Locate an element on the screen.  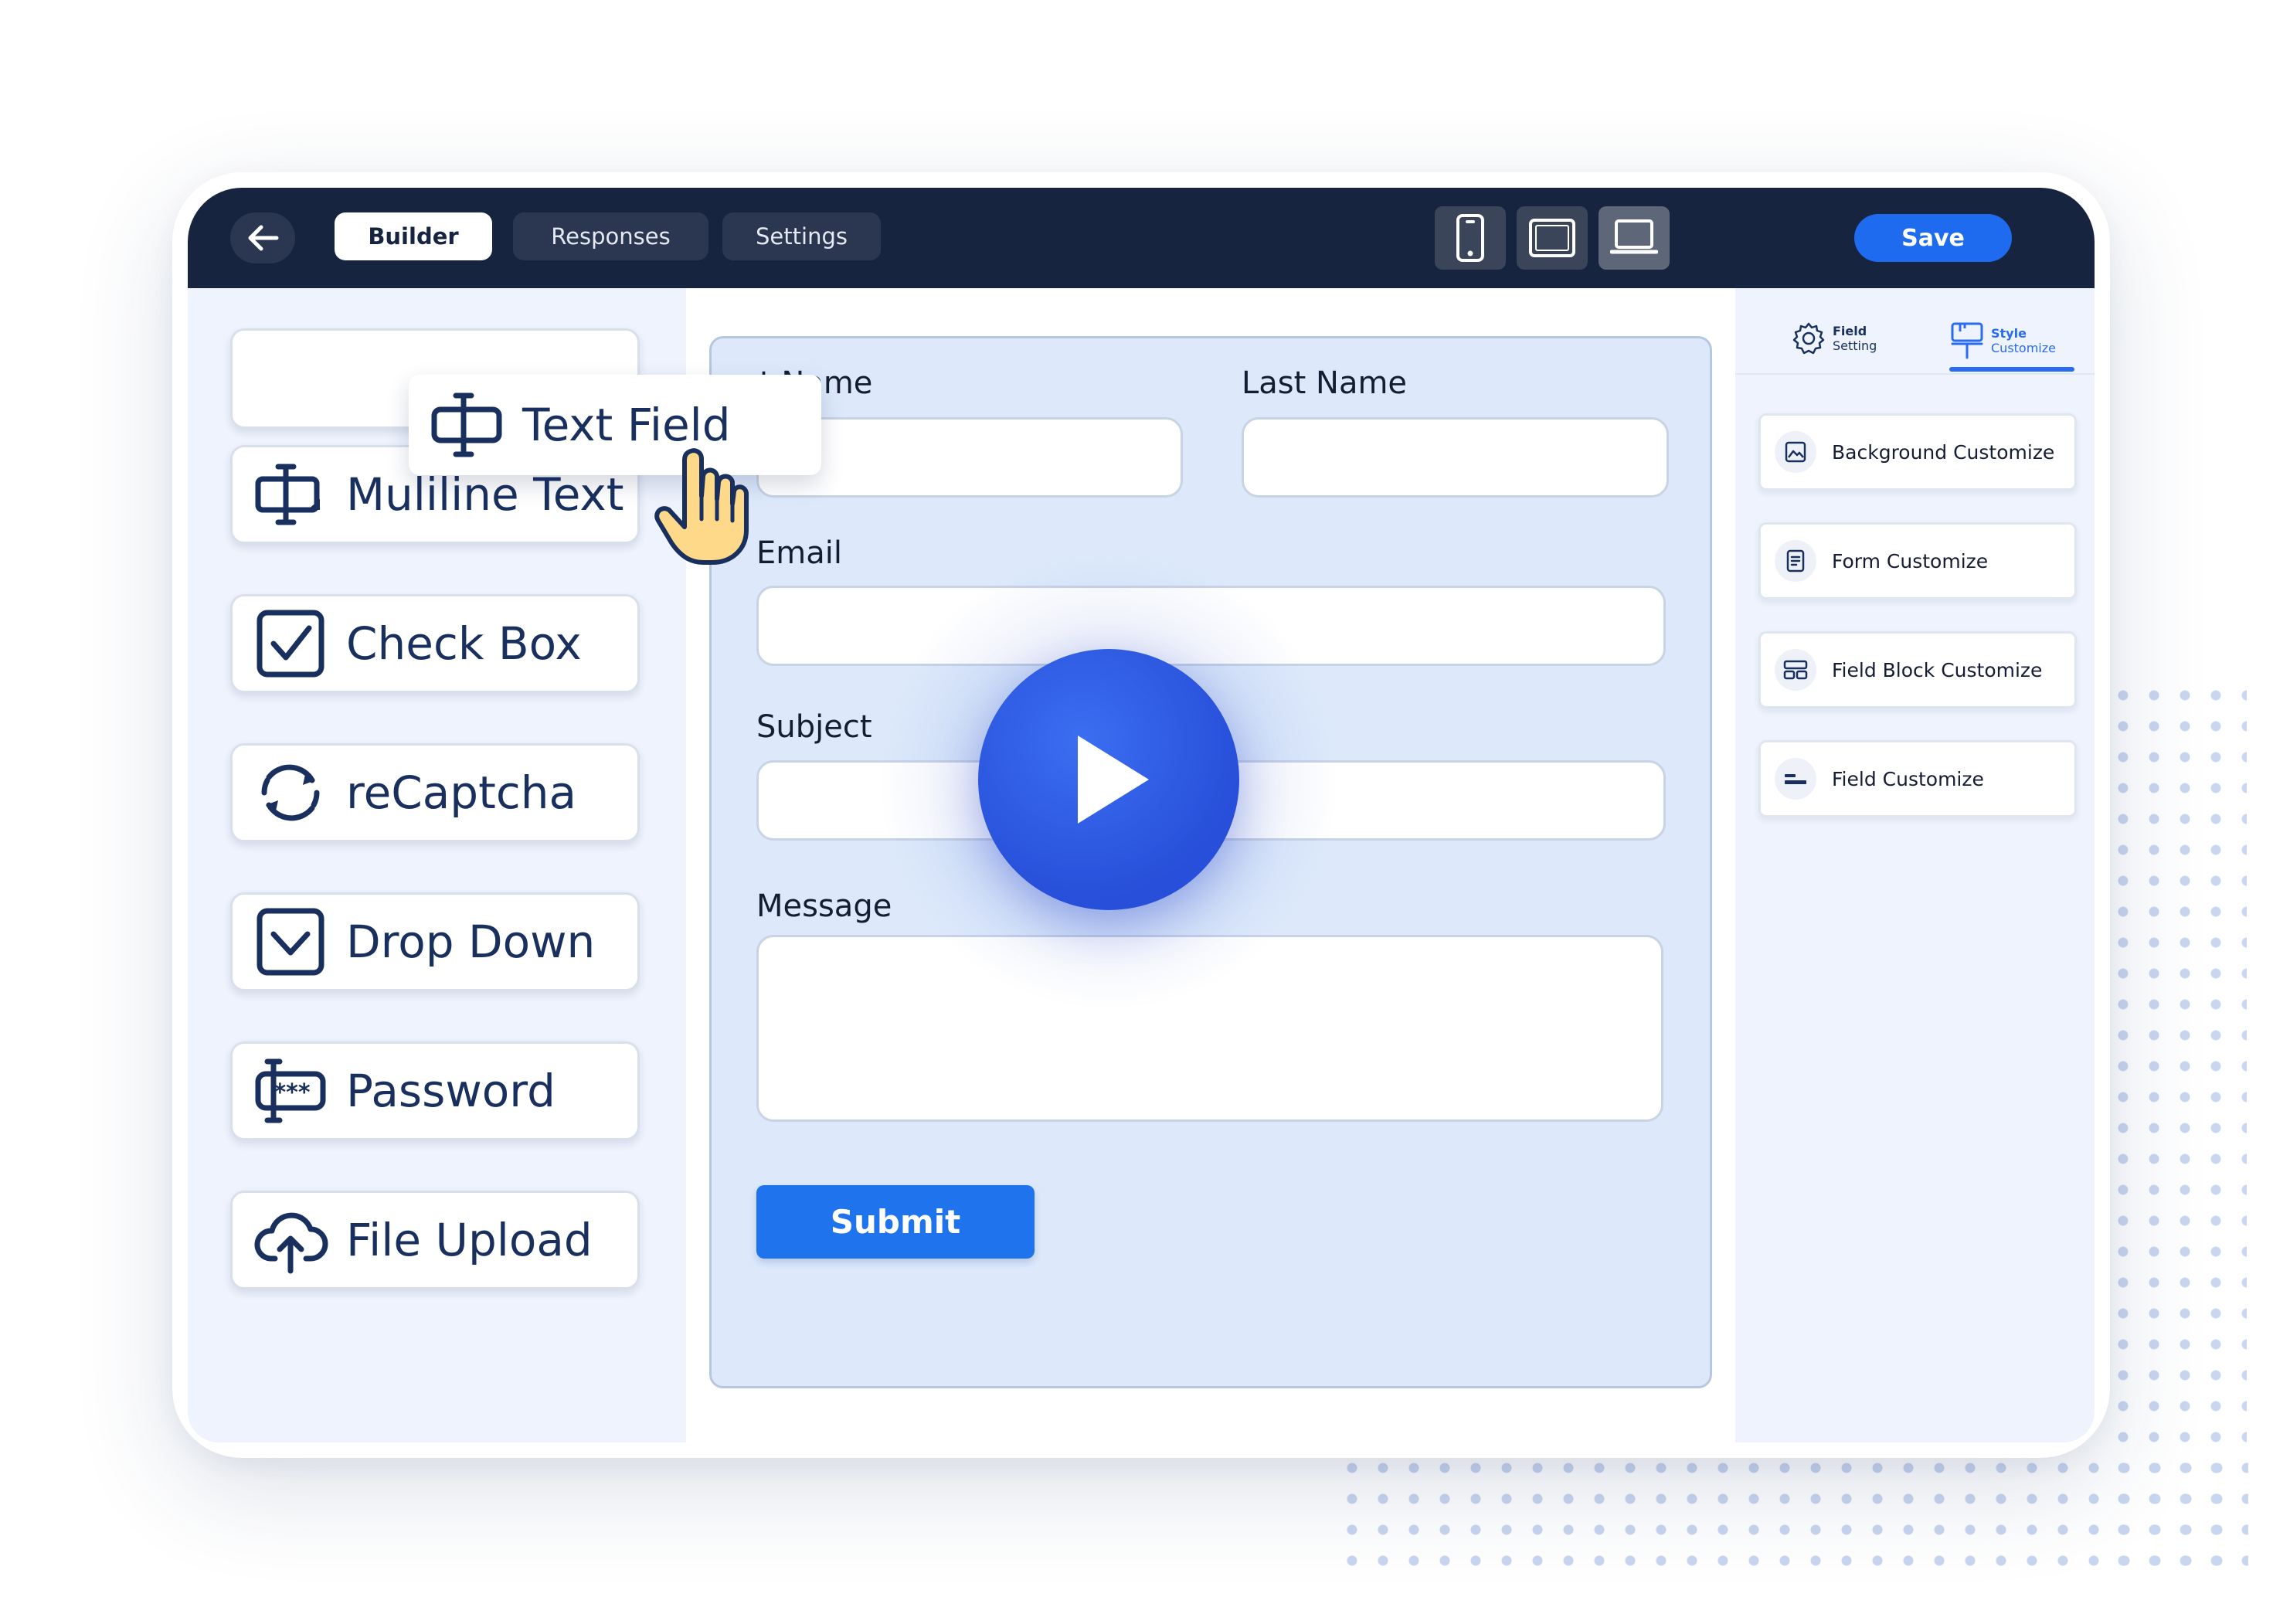
submit-button: Submit is located at coordinates (895, 1222).